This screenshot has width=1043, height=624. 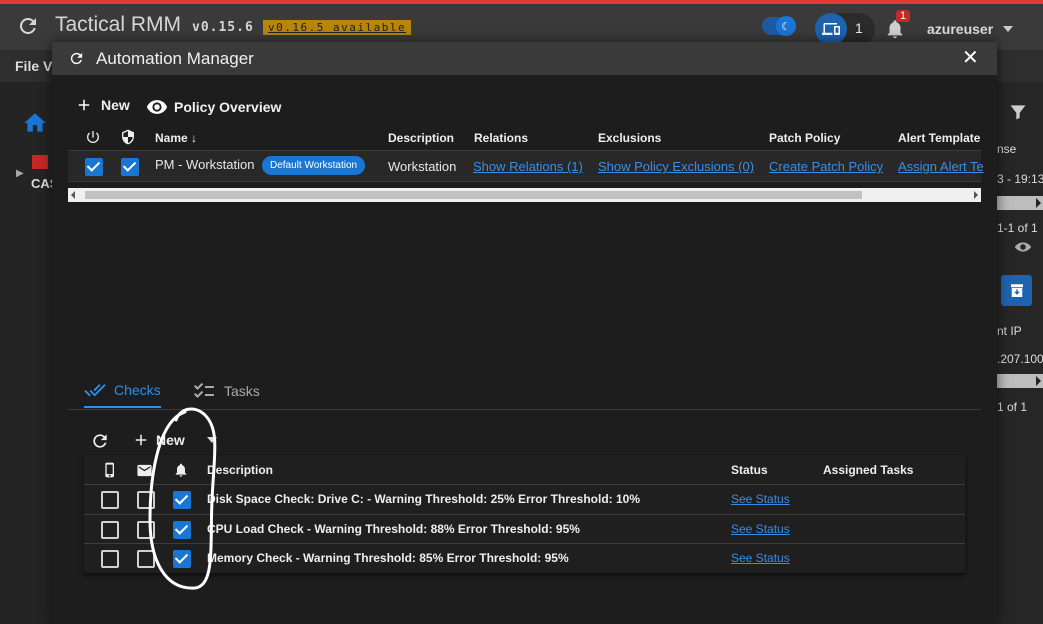 I want to click on filter-icon, so click(x=1018, y=112).